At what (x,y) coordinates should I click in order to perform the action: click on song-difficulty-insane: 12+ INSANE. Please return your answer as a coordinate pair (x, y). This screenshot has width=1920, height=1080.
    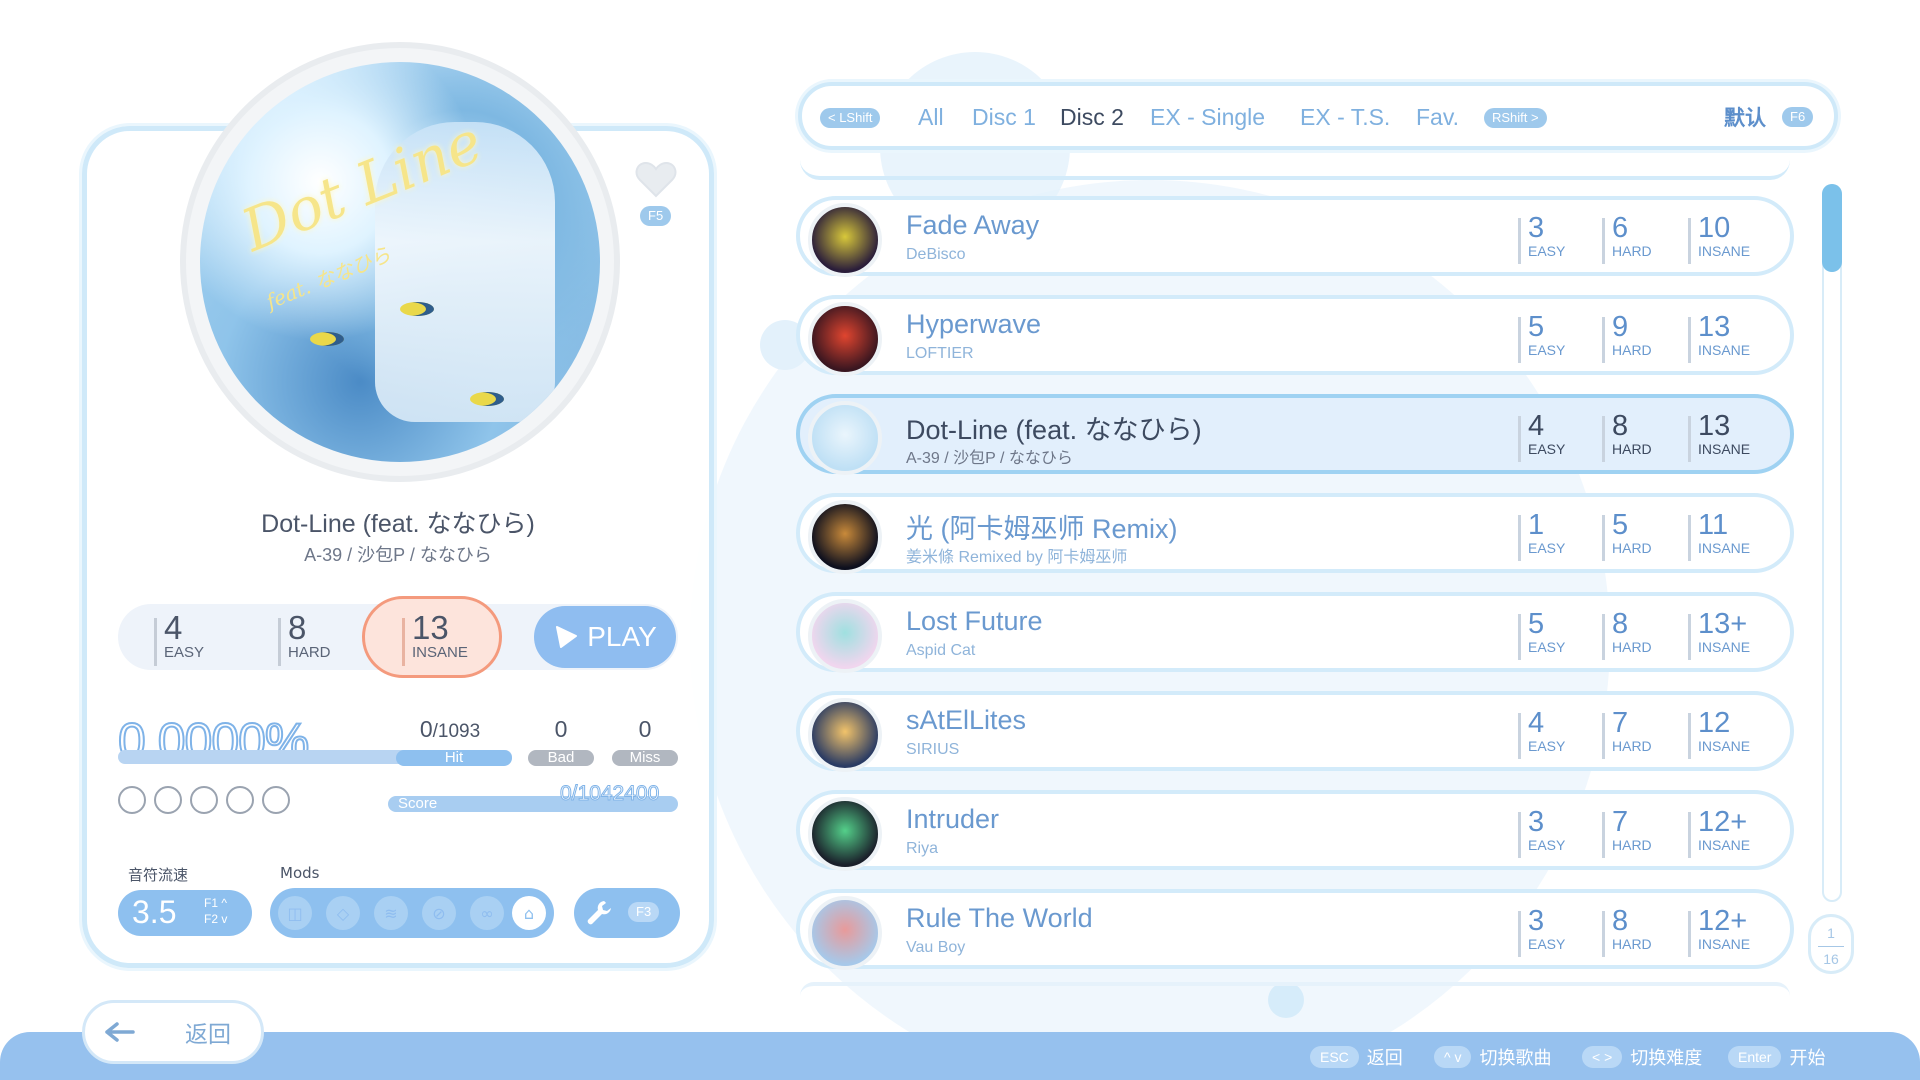
    Looking at the image, I should click on (1719, 931).